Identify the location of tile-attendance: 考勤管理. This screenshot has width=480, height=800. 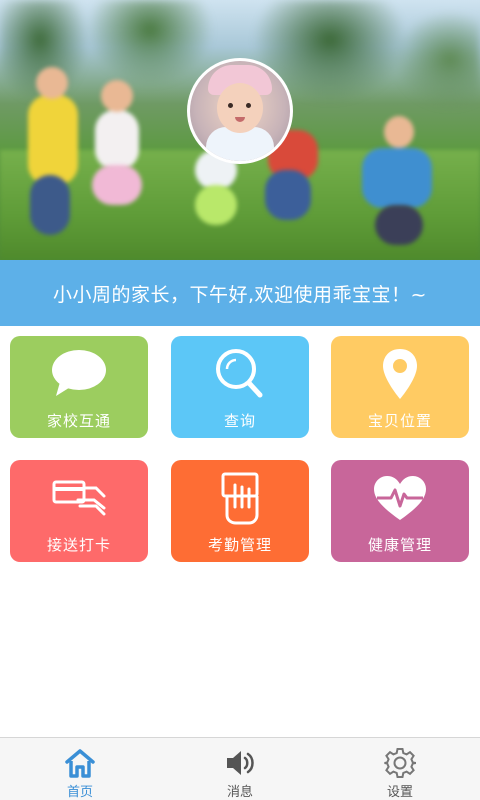
(240, 511).